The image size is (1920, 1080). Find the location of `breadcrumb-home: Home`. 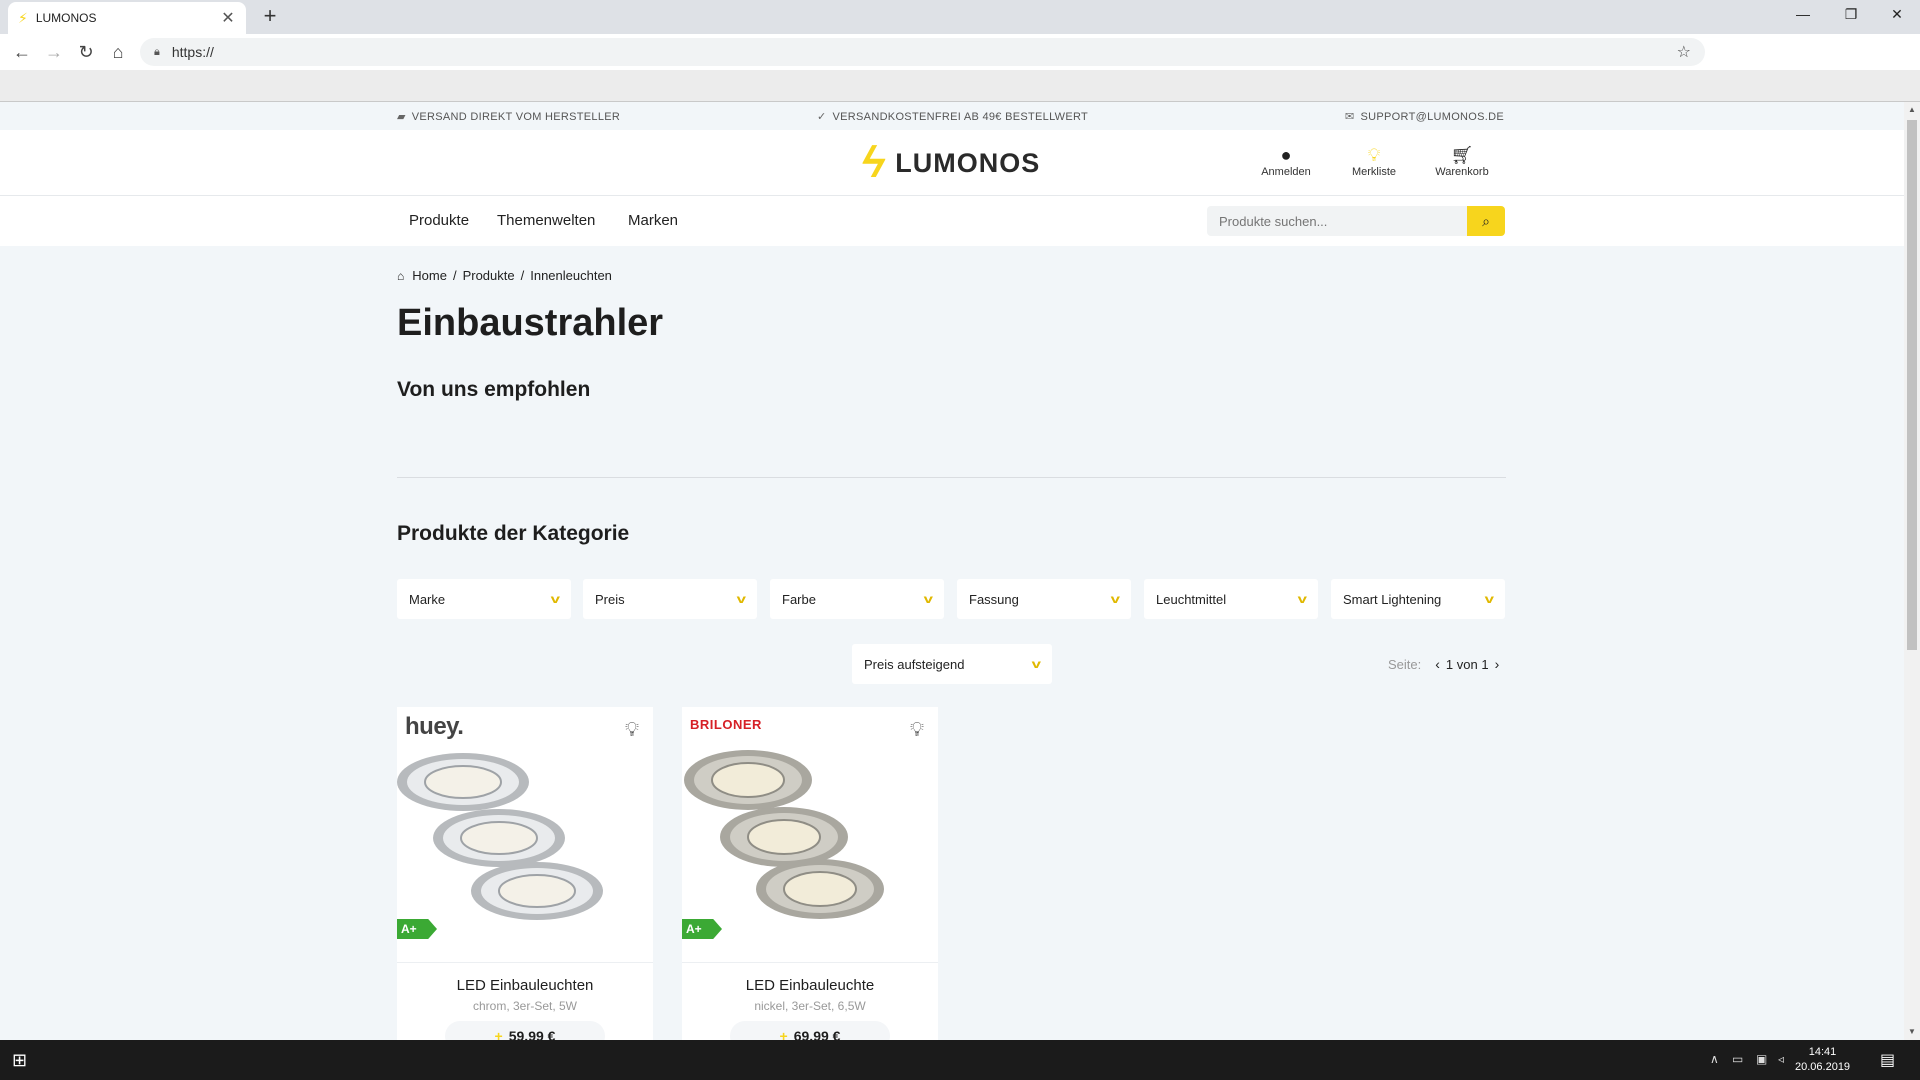

breadcrumb-home: Home is located at coordinates (429, 275).